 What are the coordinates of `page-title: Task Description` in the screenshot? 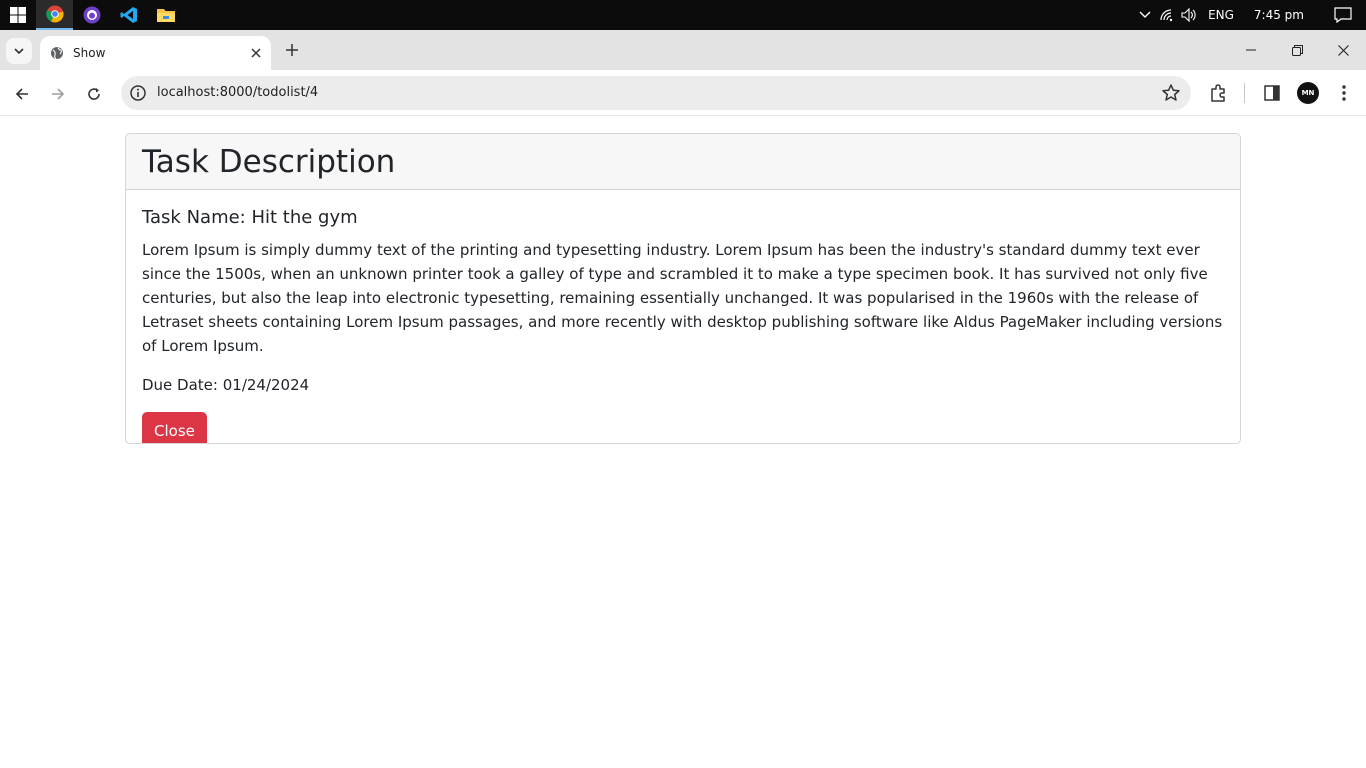 It's located at (269, 162).